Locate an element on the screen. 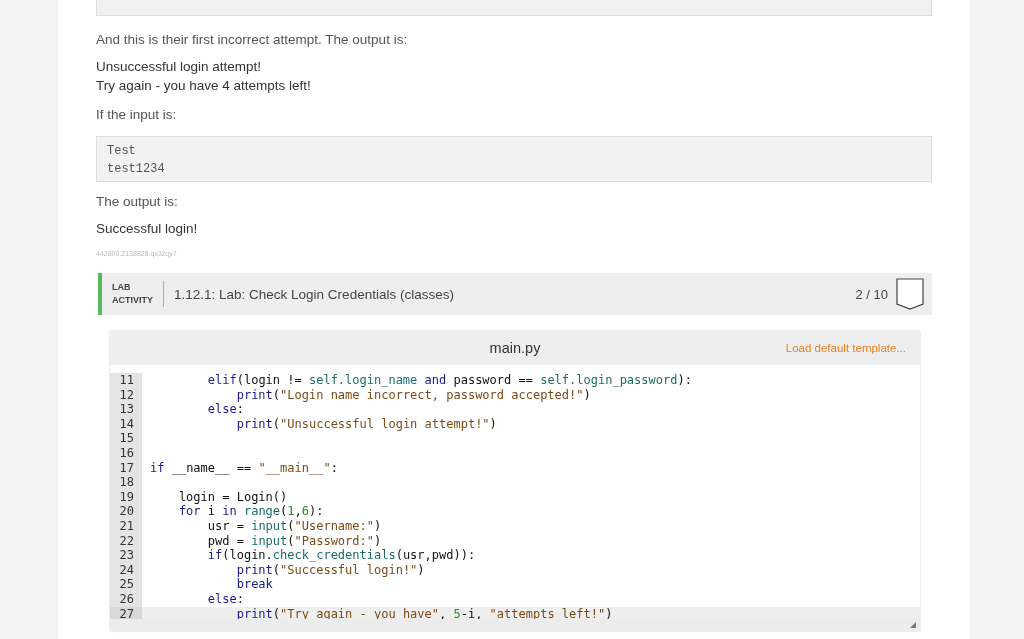  code-line: for i in range(1,6): is located at coordinates (250, 511).